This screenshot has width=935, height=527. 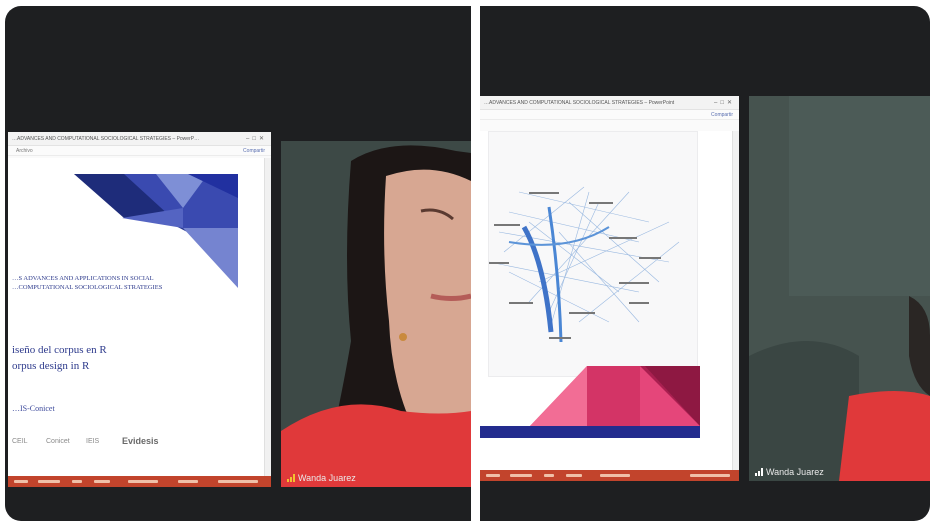 I want to click on room-background, so click(x=839, y=288).